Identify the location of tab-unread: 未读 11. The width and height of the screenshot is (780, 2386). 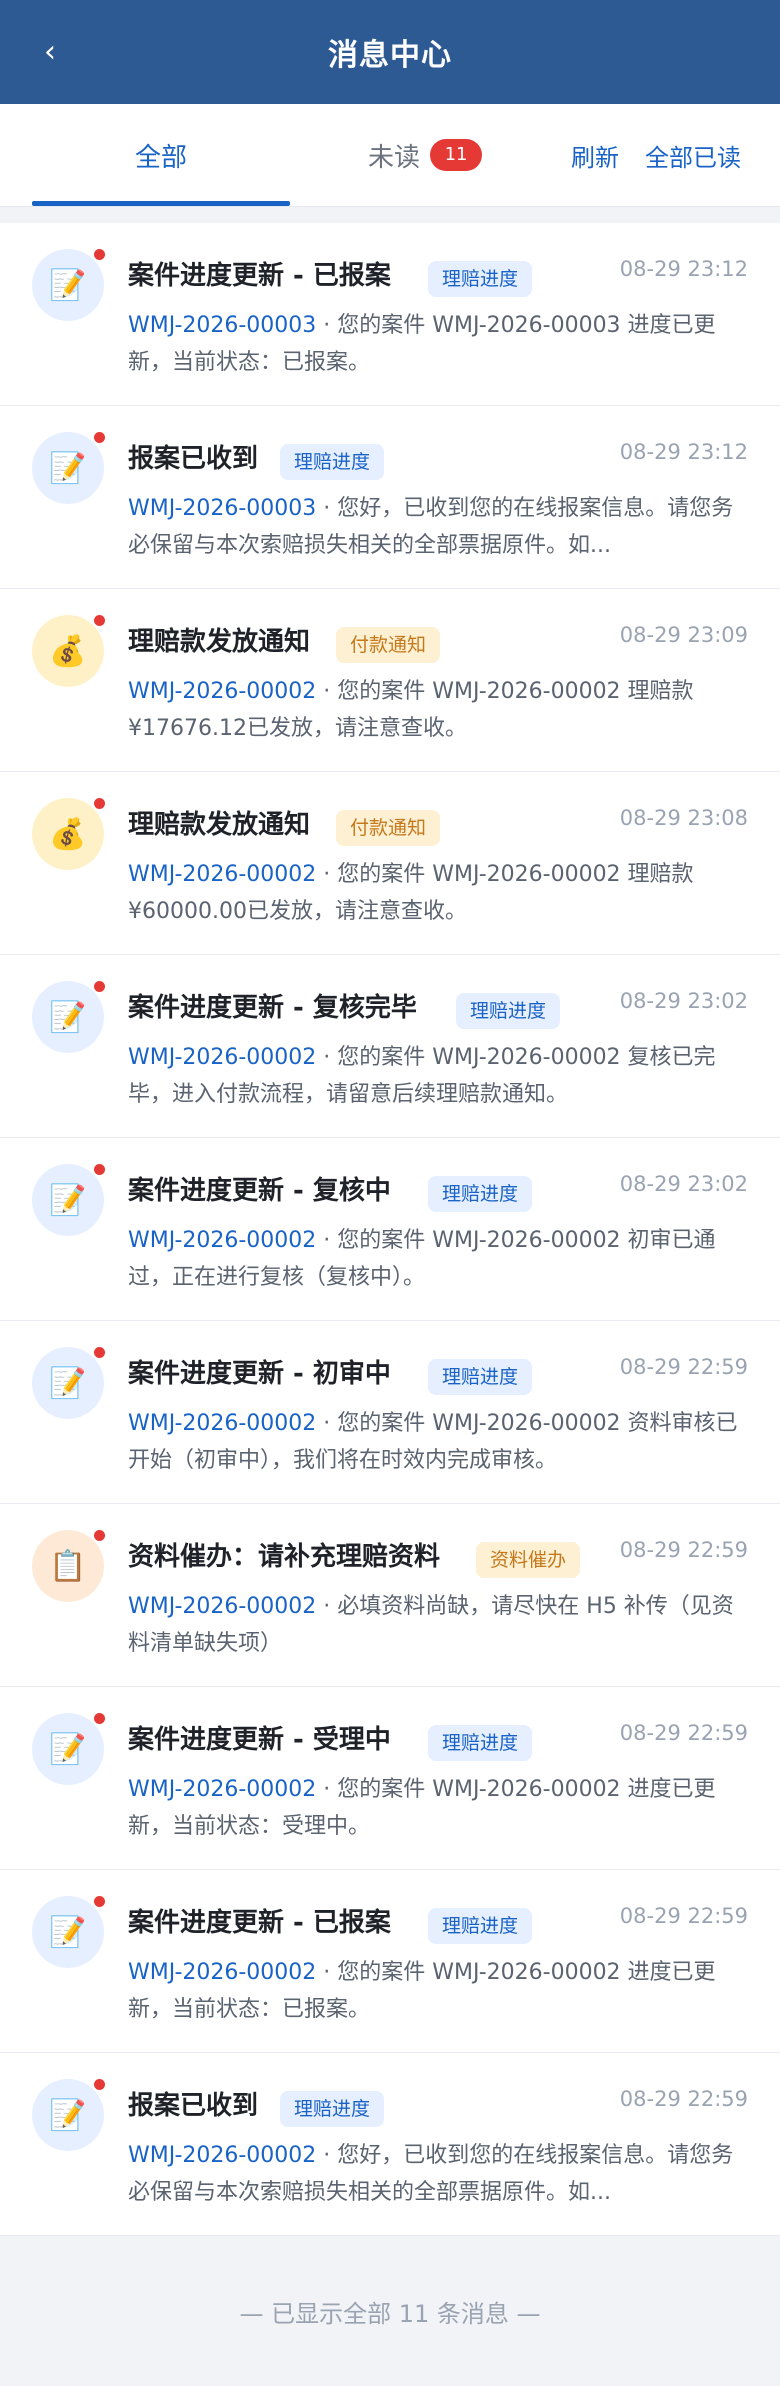
(425, 155).